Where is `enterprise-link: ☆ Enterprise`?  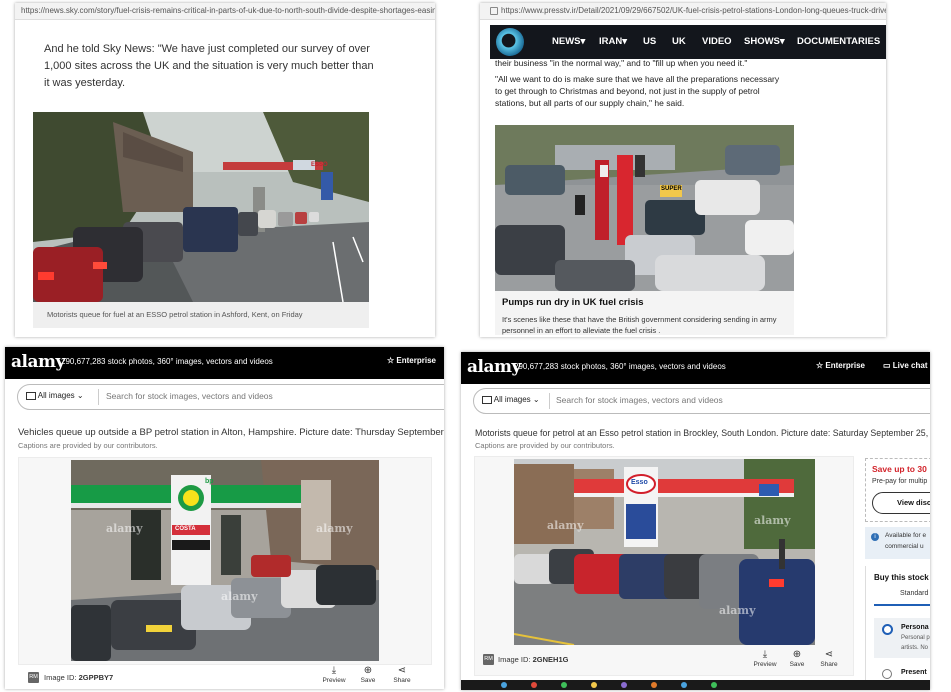 enterprise-link: ☆ Enterprise is located at coordinates (411, 360).